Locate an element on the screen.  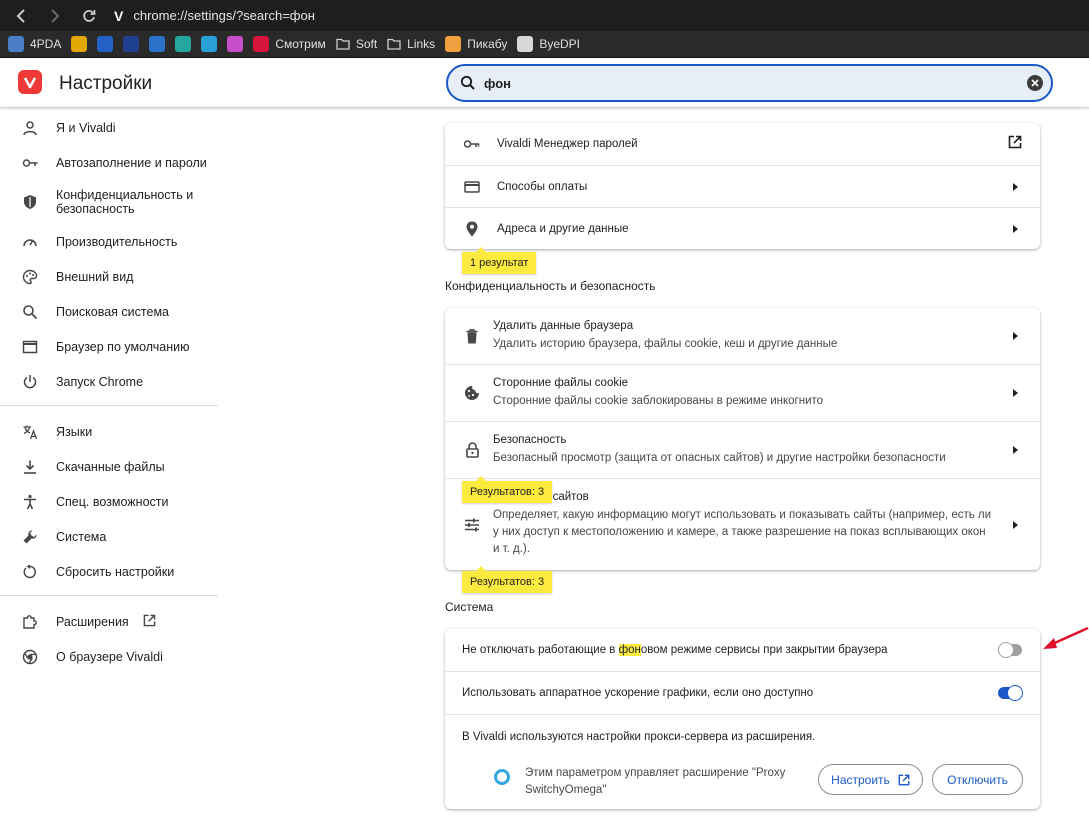
configure-button: Настроить is located at coordinates (870, 779).